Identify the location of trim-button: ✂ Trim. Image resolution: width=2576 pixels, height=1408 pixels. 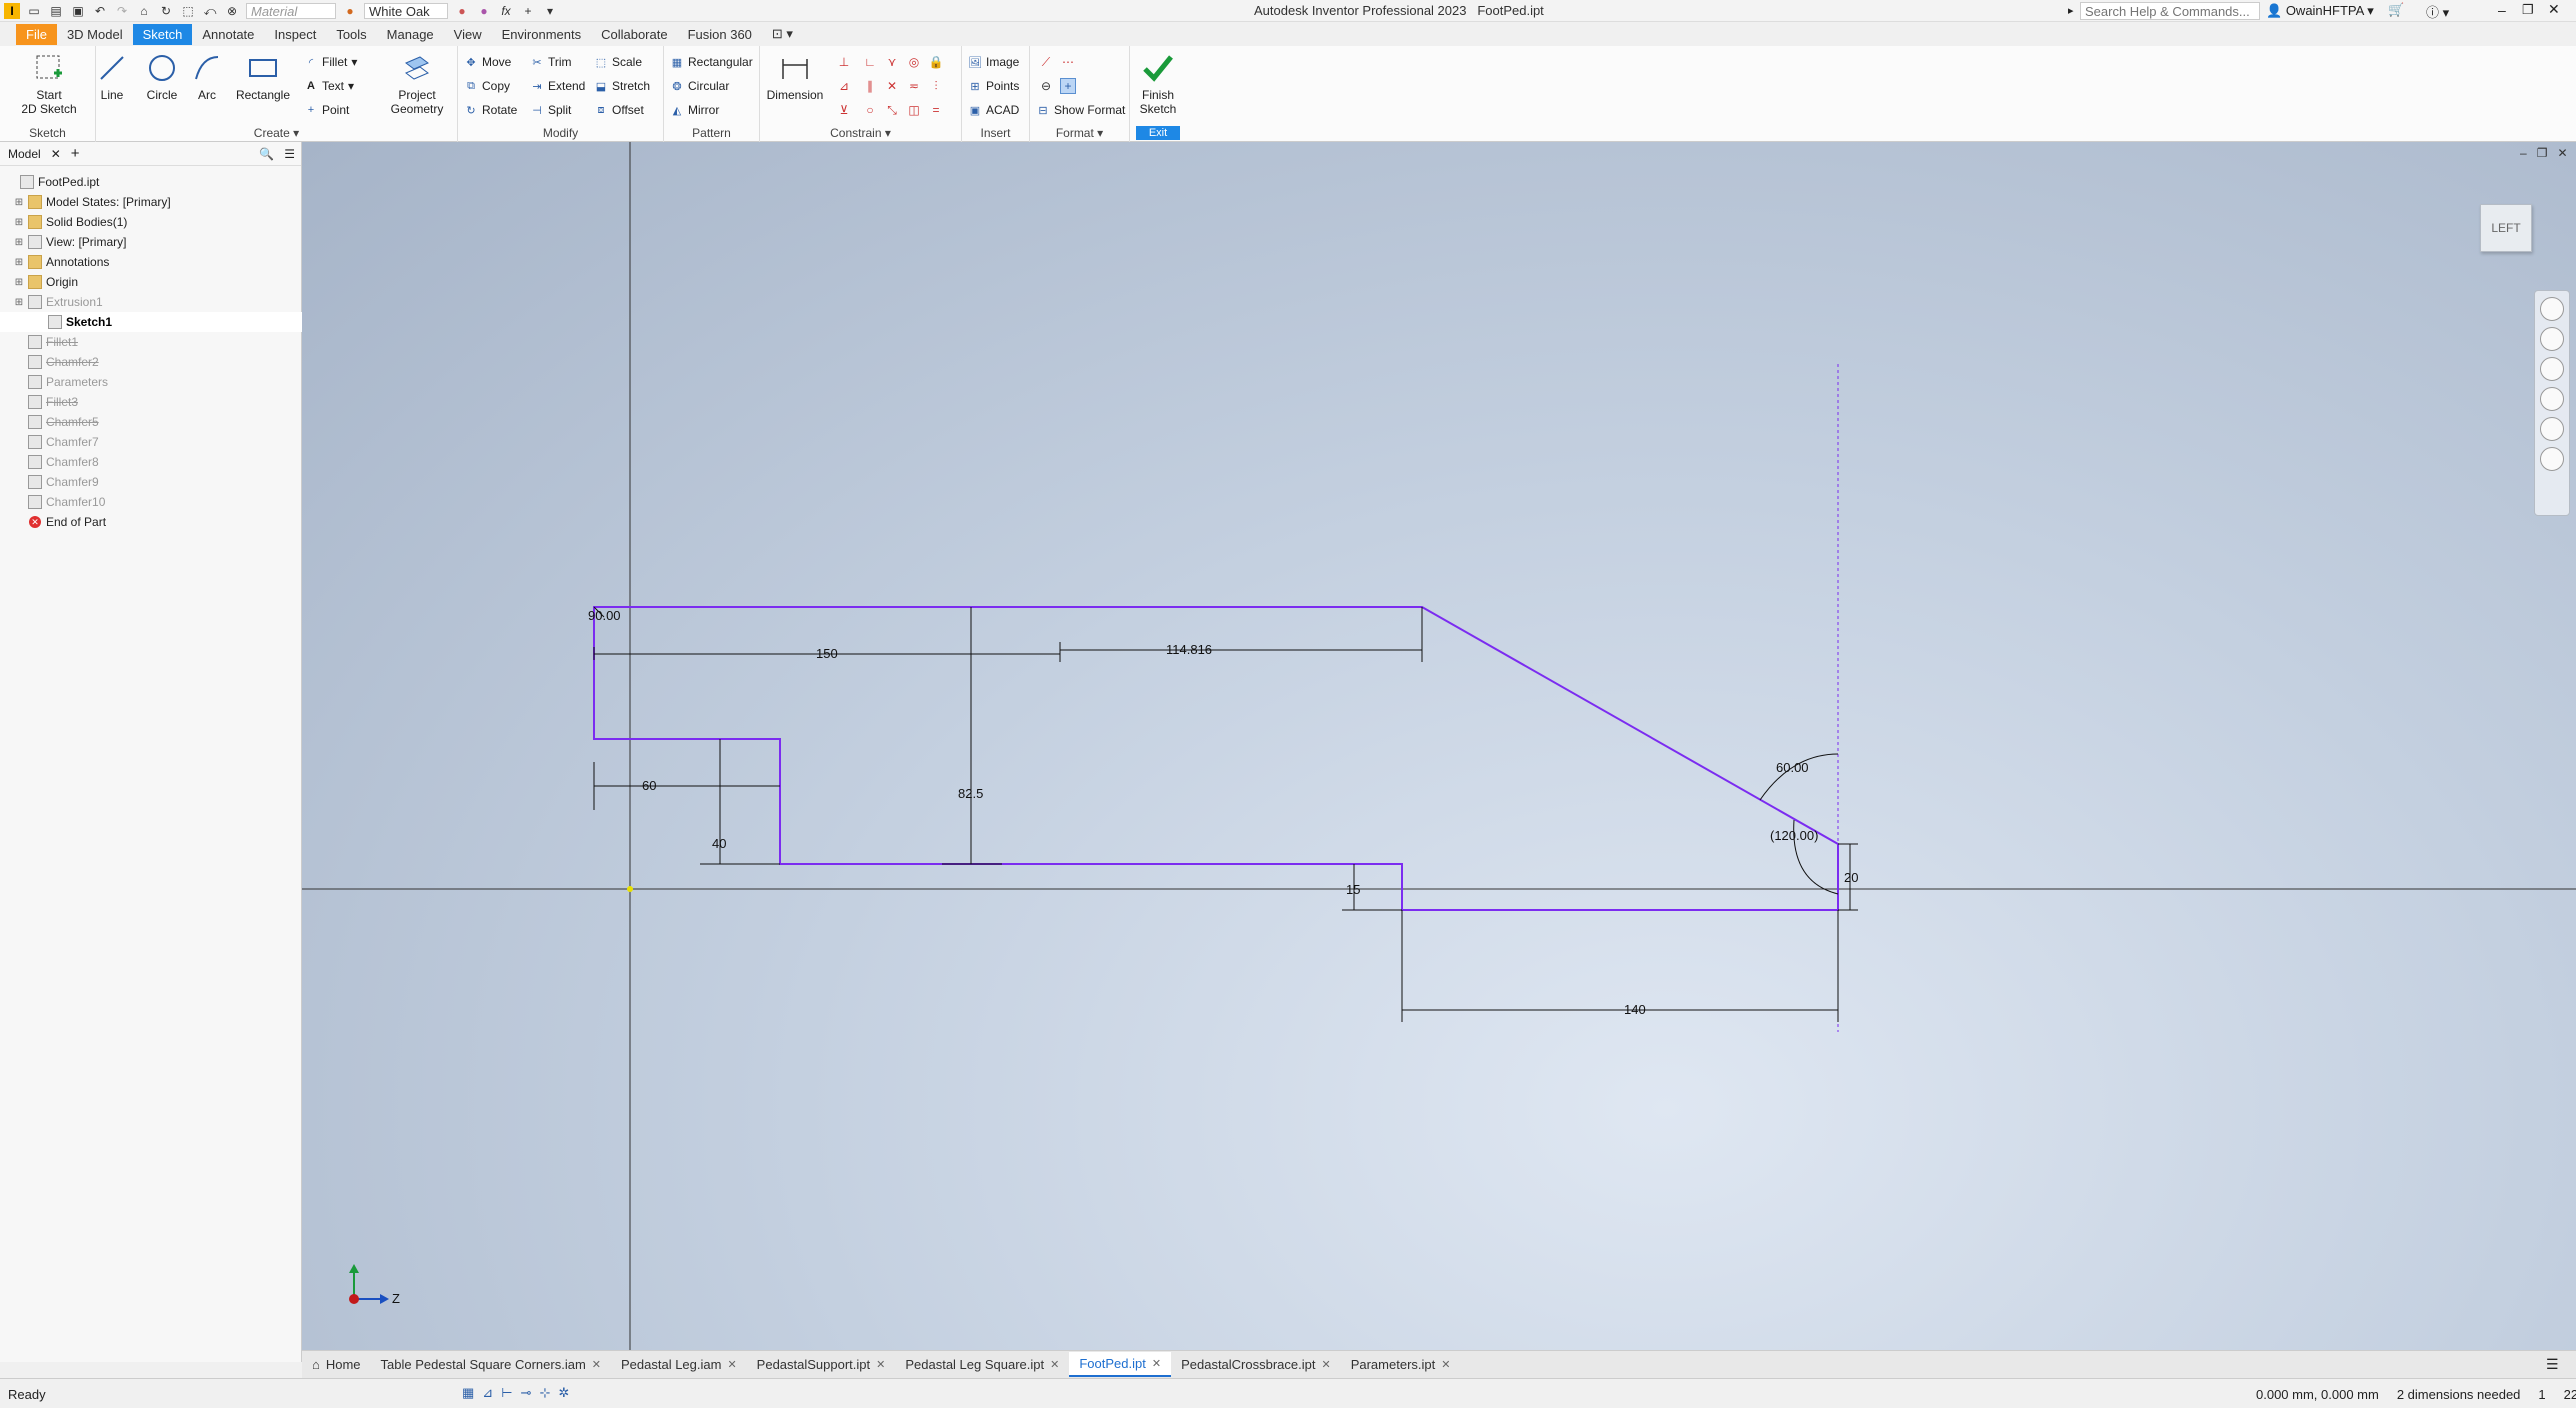
(550, 62).